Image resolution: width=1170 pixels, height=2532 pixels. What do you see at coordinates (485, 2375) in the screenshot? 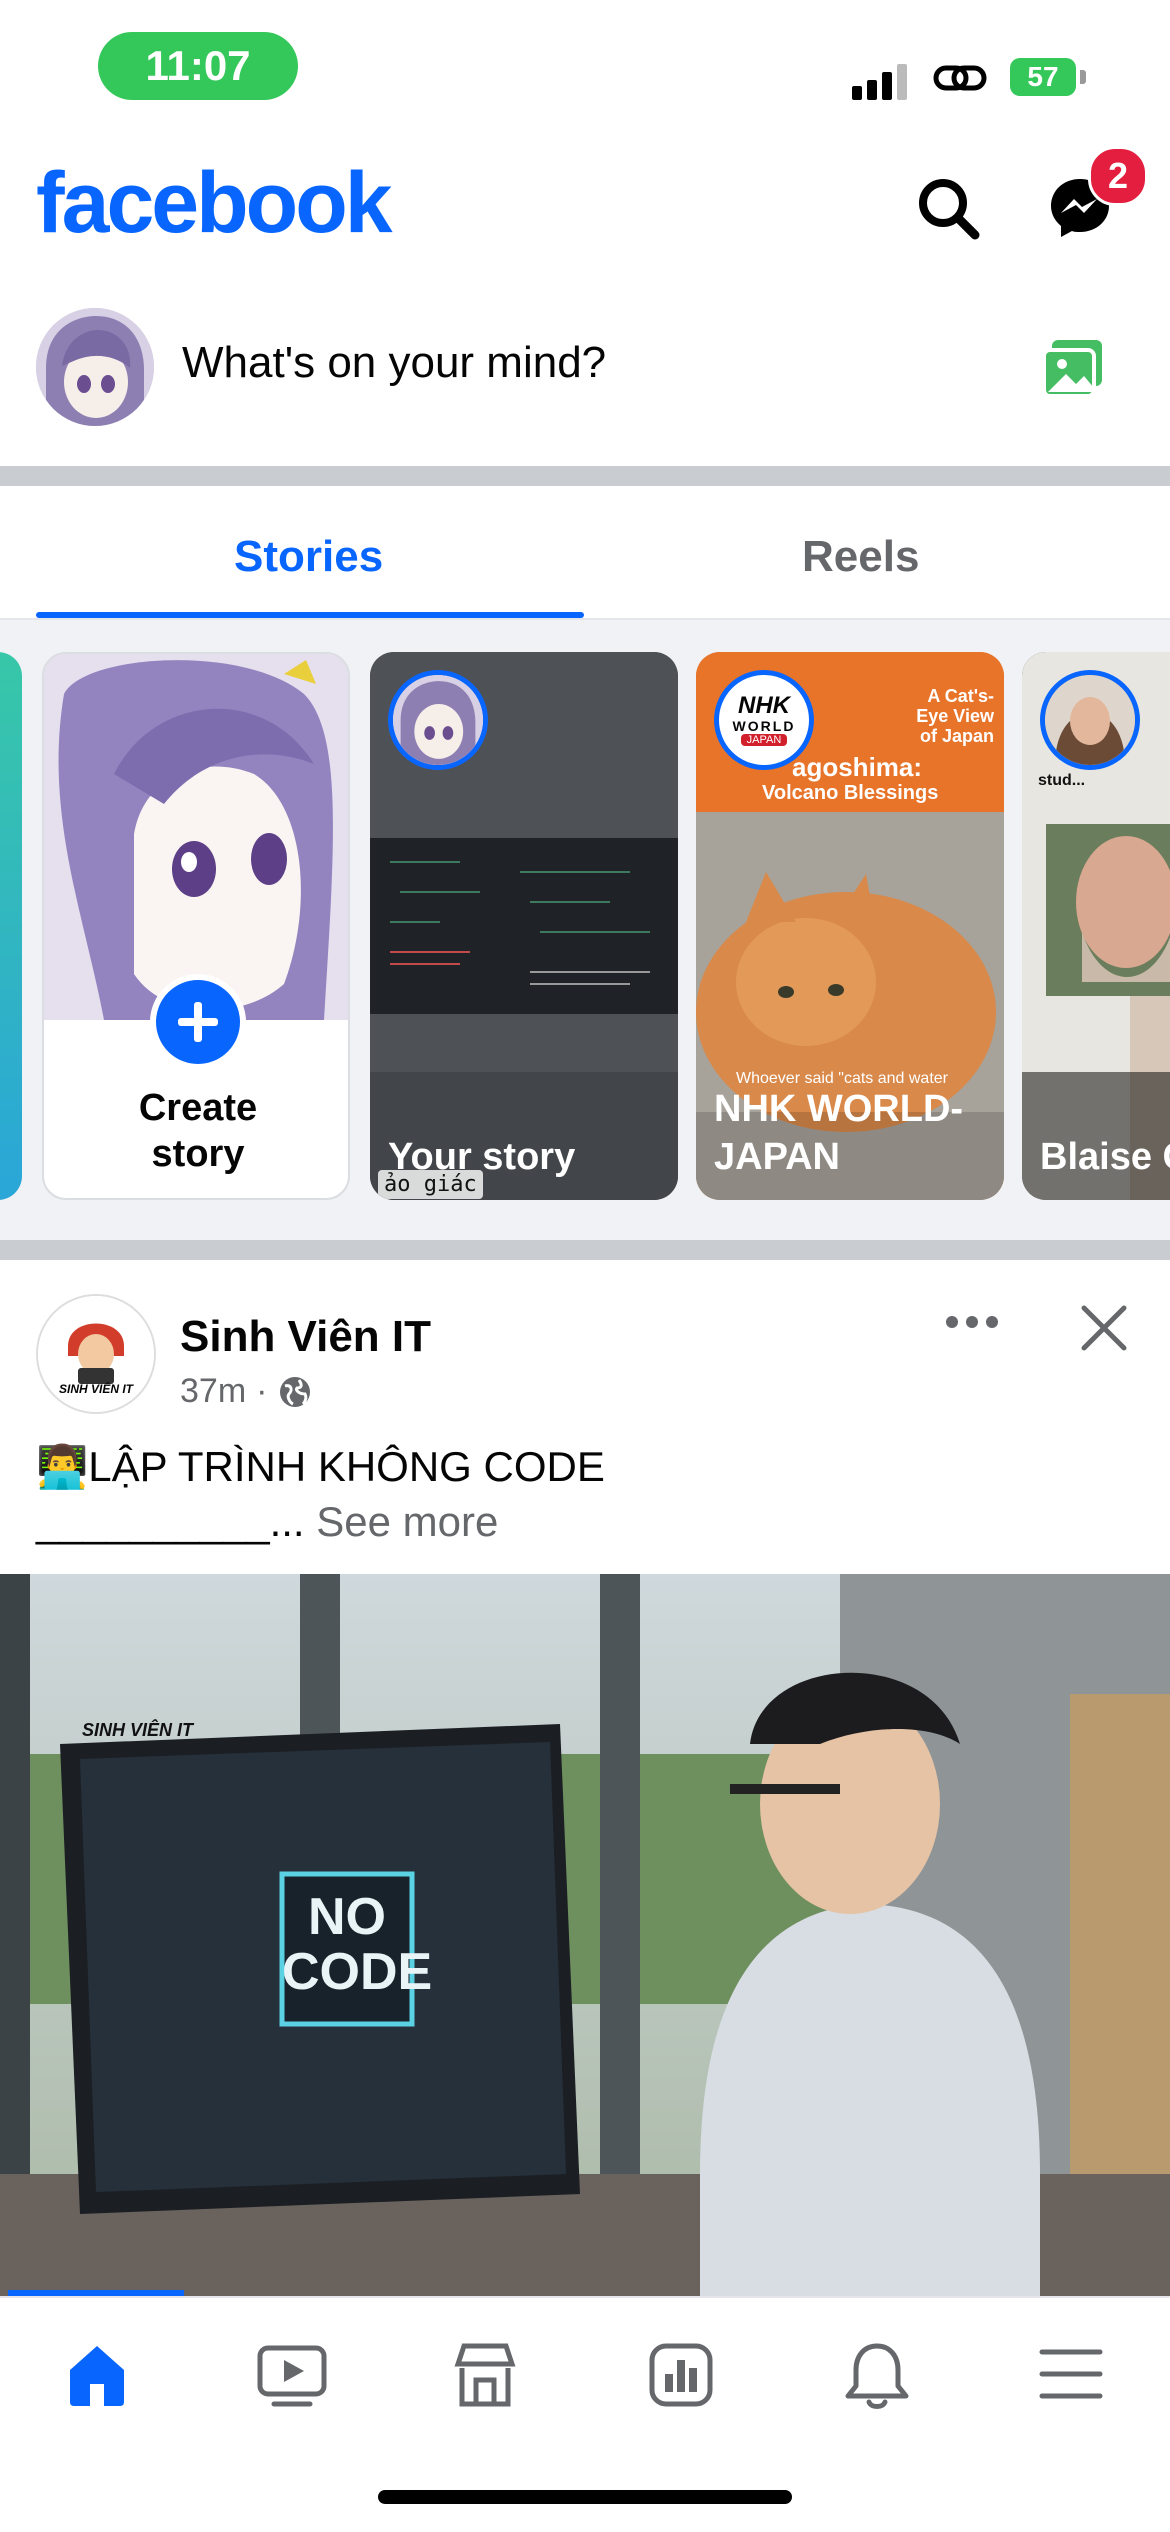
I see `marketplace-icon` at bounding box center [485, 2375].